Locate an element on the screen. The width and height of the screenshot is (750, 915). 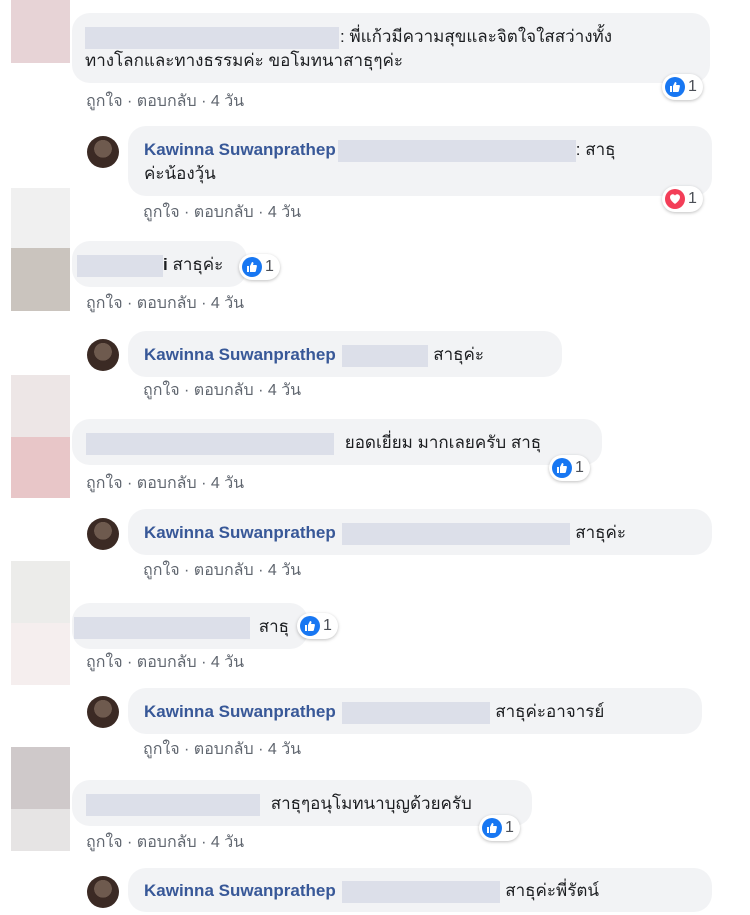
comment-bubble: สาธุ is located at coordinates (190, 626).